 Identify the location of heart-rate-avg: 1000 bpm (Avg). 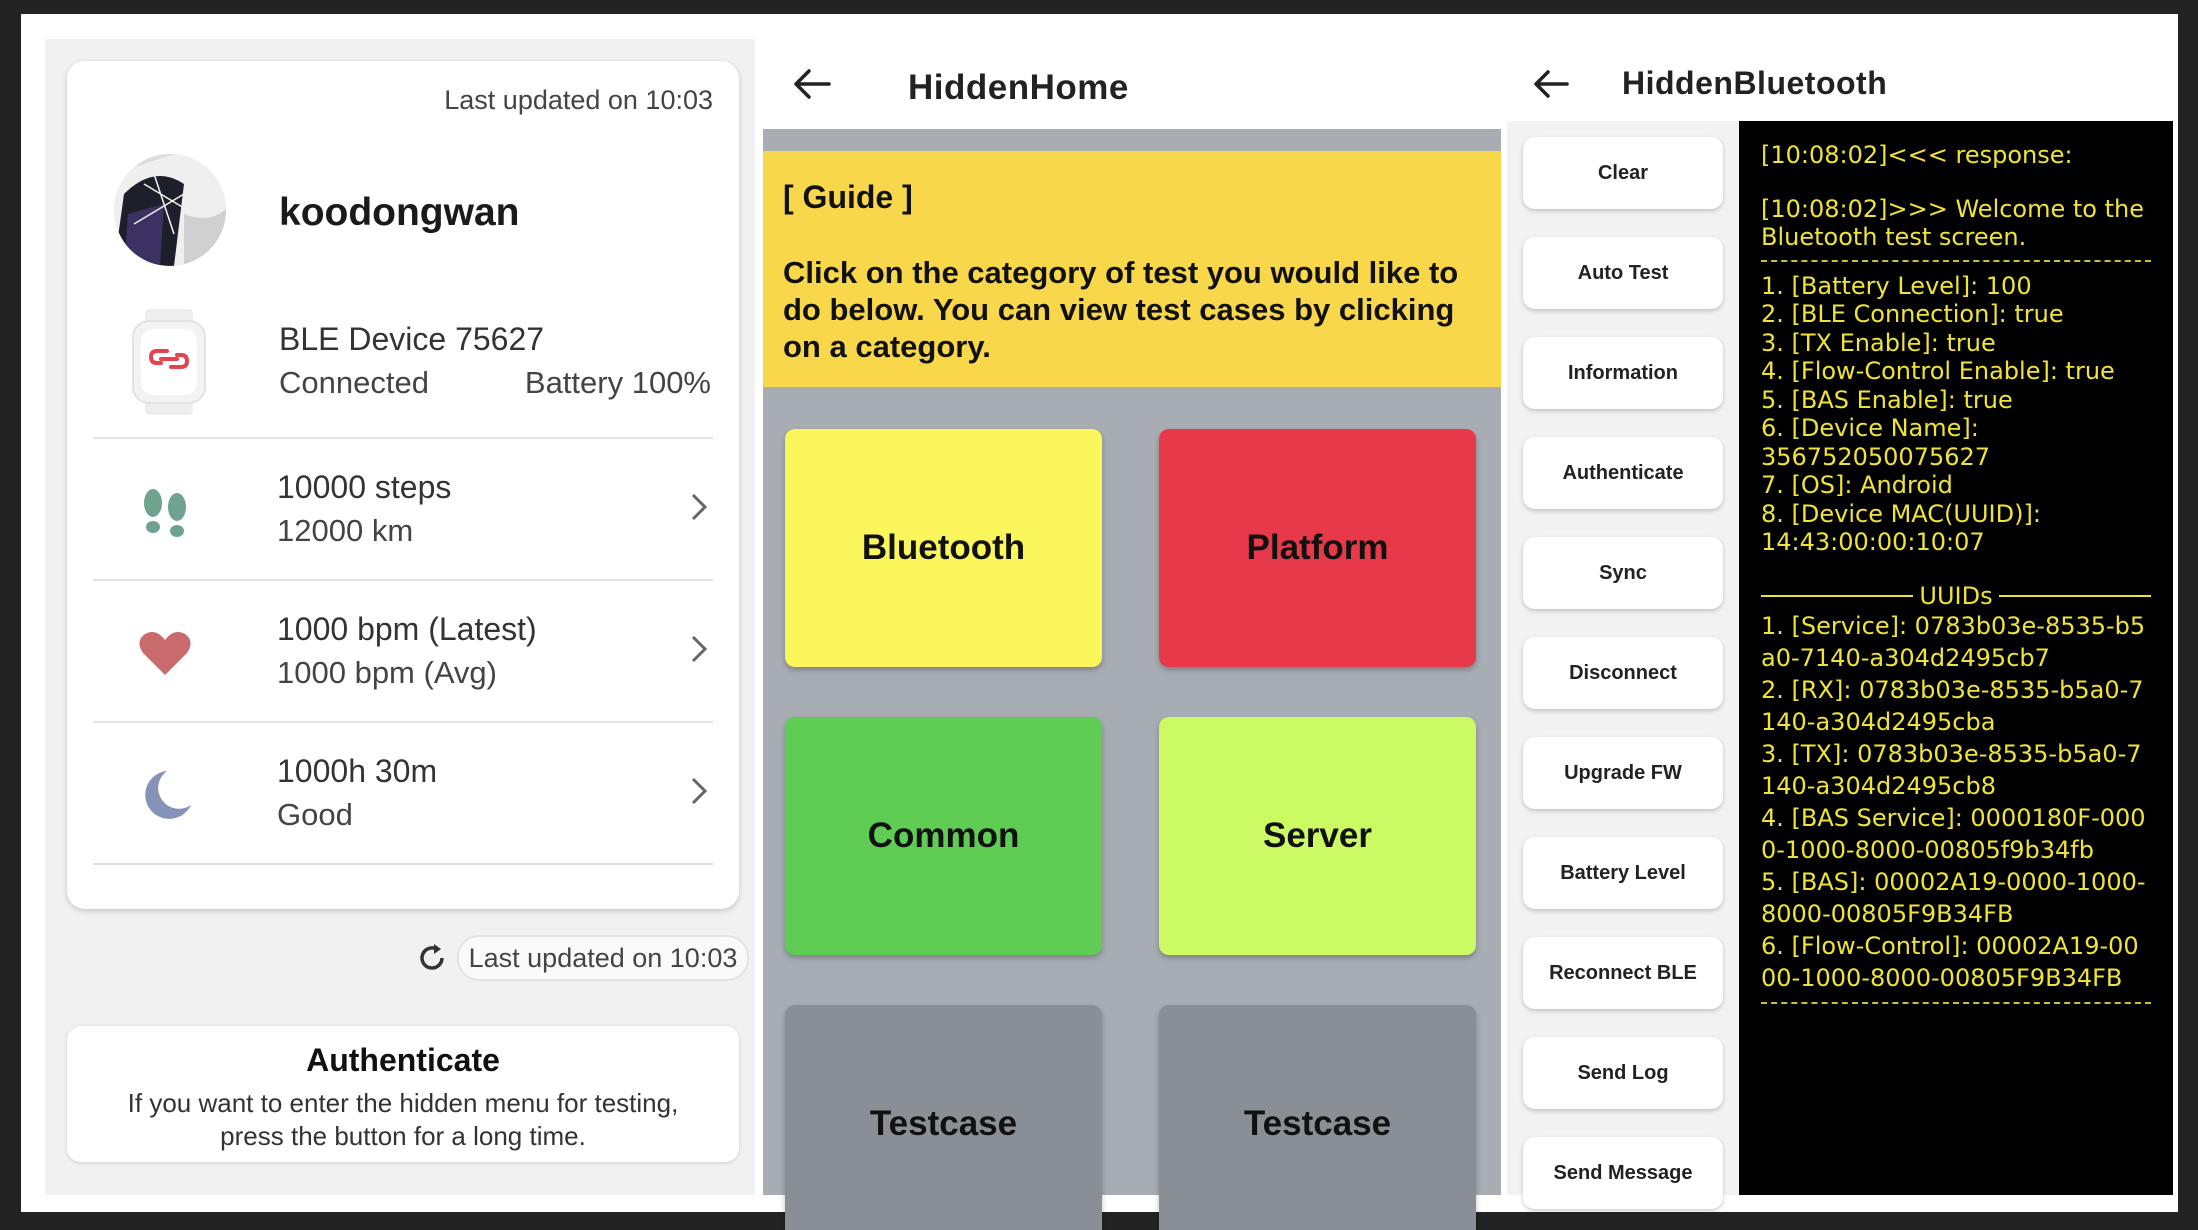
(387, 672).